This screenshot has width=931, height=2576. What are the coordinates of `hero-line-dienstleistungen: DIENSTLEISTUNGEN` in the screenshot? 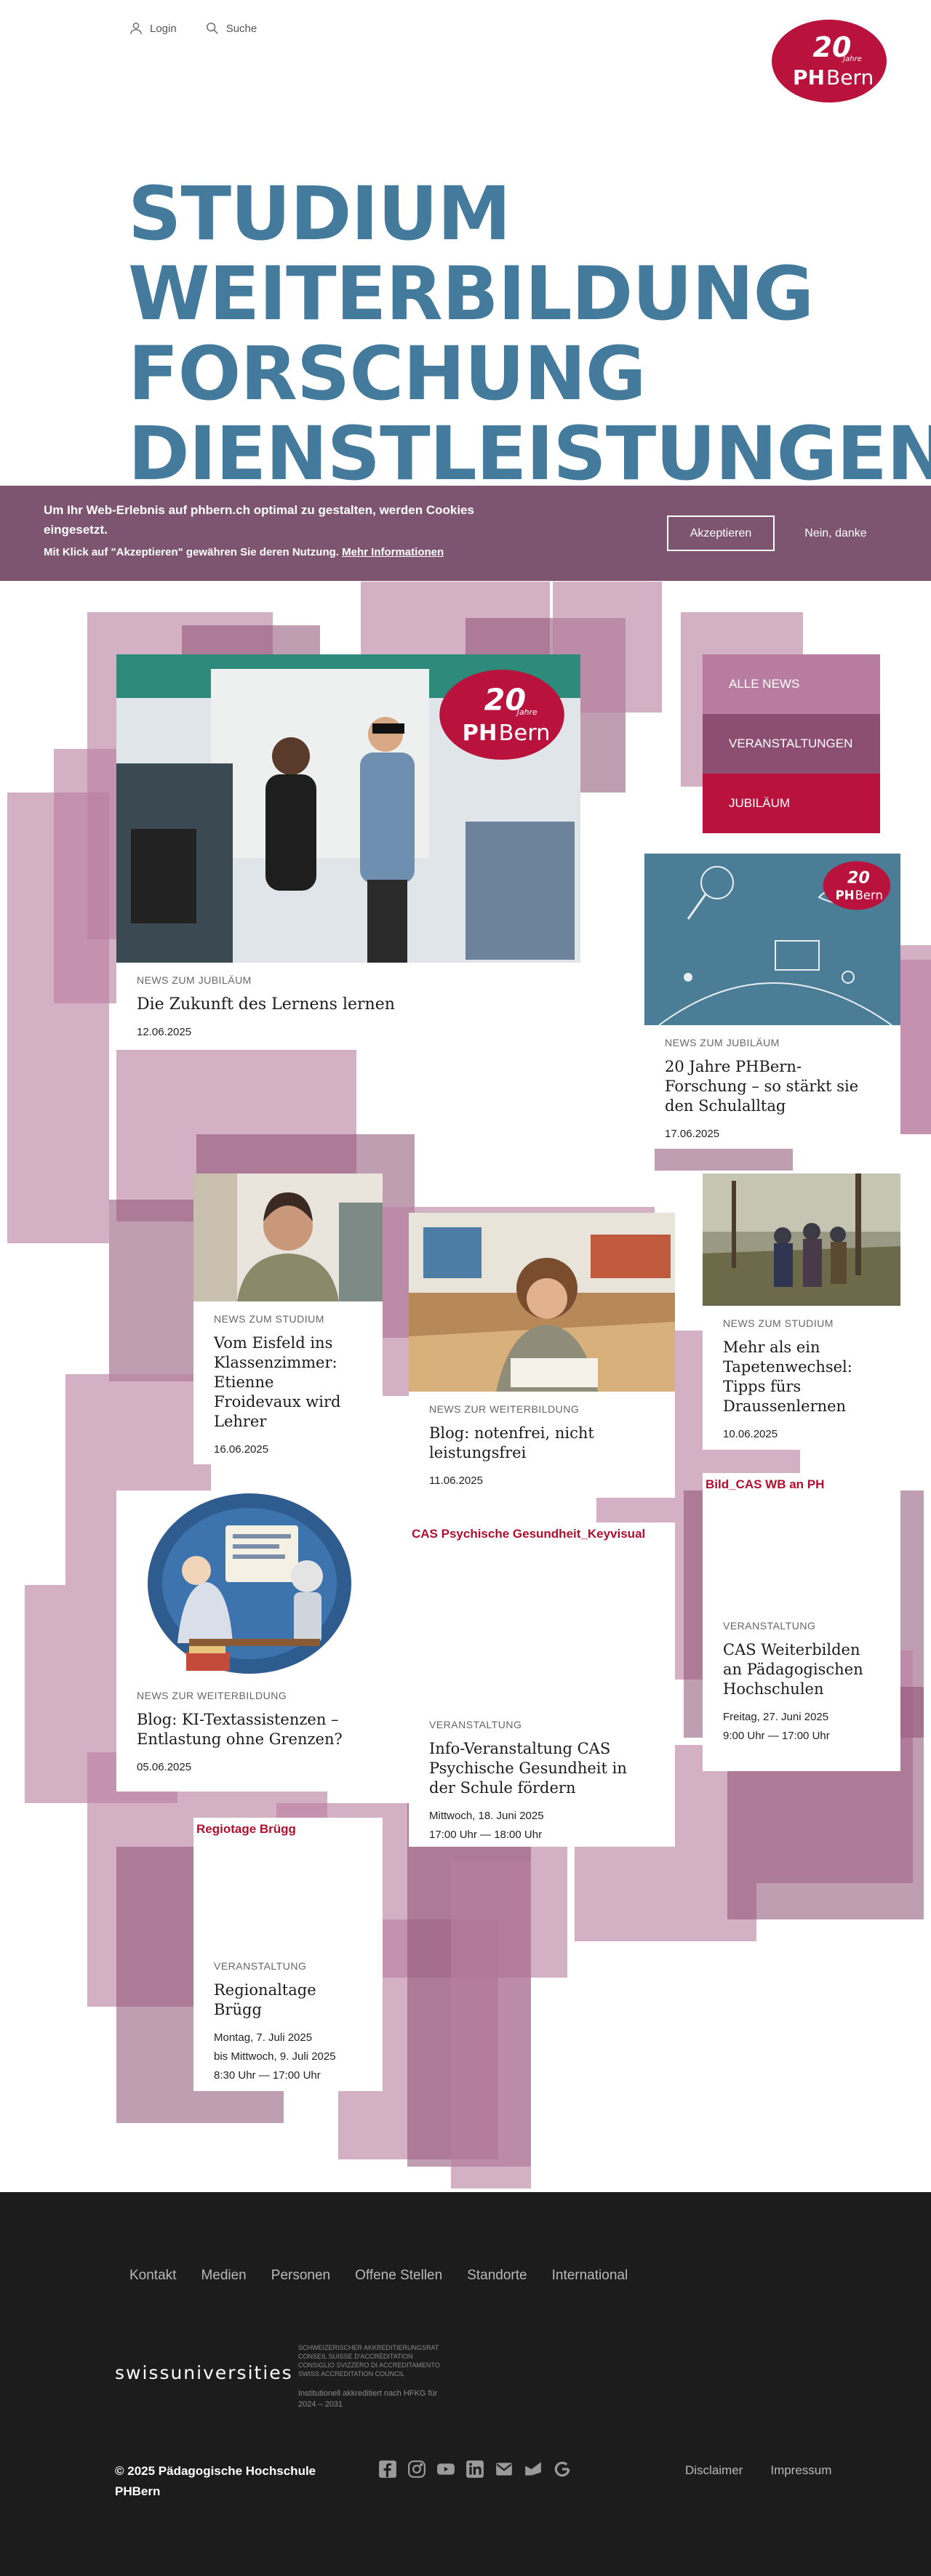 It's located at (529, 454).